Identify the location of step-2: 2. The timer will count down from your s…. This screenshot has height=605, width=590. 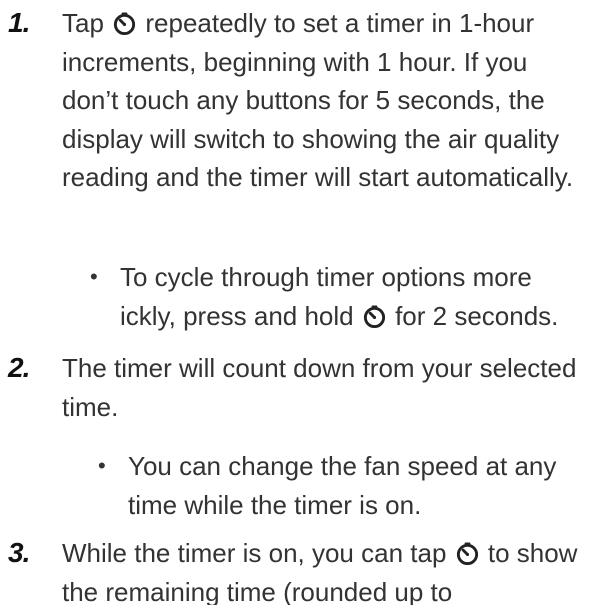
(295, 387).